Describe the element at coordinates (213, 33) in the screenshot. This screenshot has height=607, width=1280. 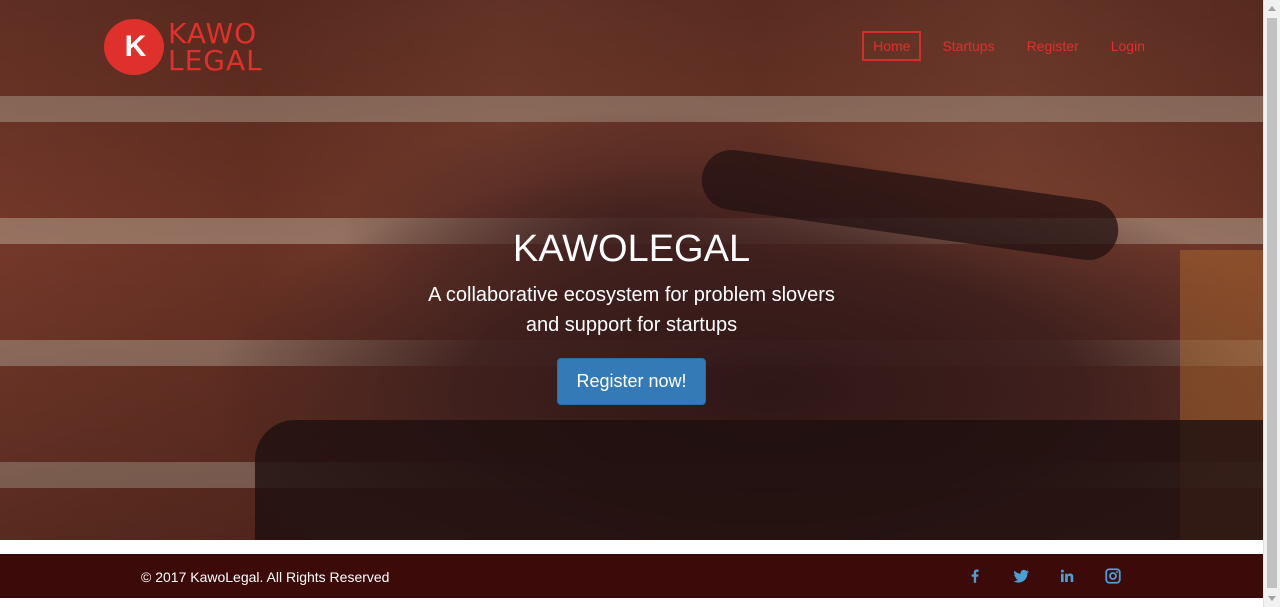
I see `logo-line-1: KAWO` at that location.